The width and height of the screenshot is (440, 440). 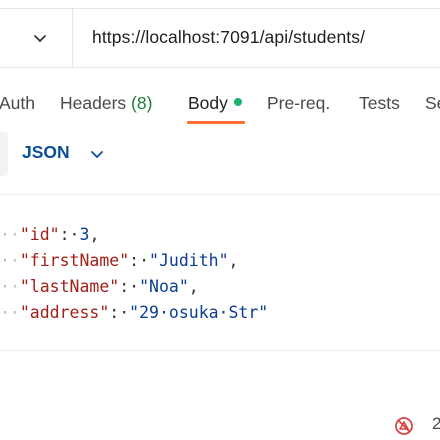 I want to click on bug-icon, so click(x=404, y=426).